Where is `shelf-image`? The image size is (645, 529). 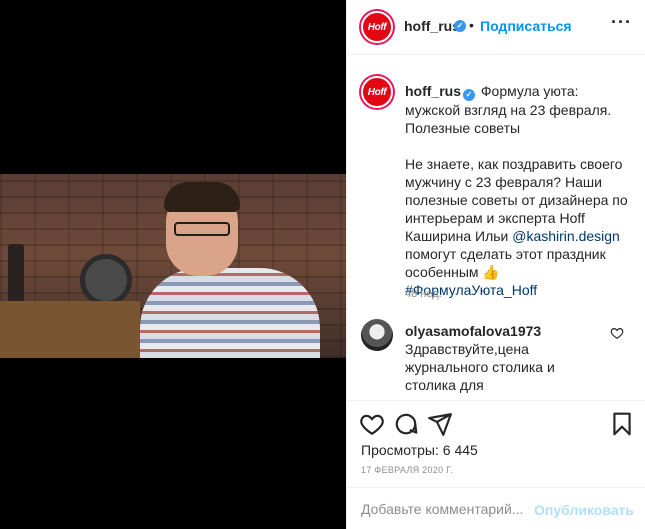
shelf-image is located at coordinates (70, 329).